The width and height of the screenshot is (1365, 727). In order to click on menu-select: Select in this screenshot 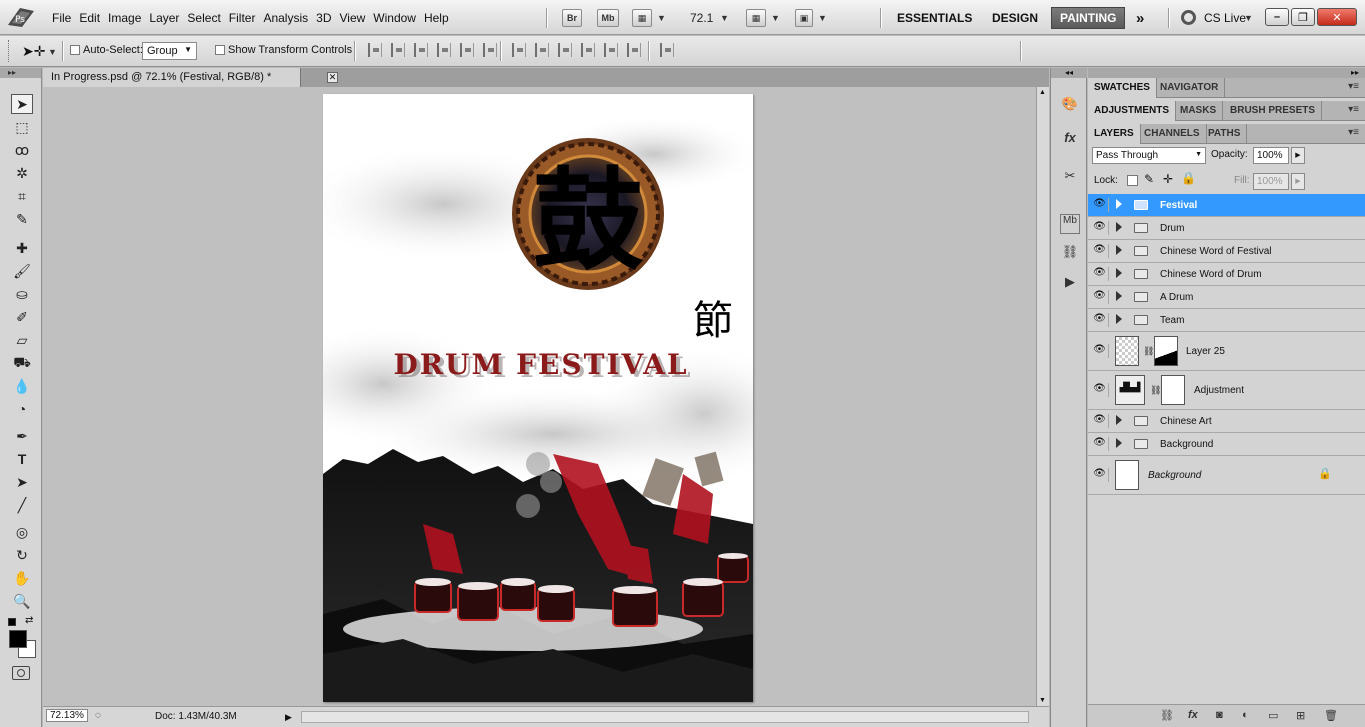, I will do `click(207, 18)`.